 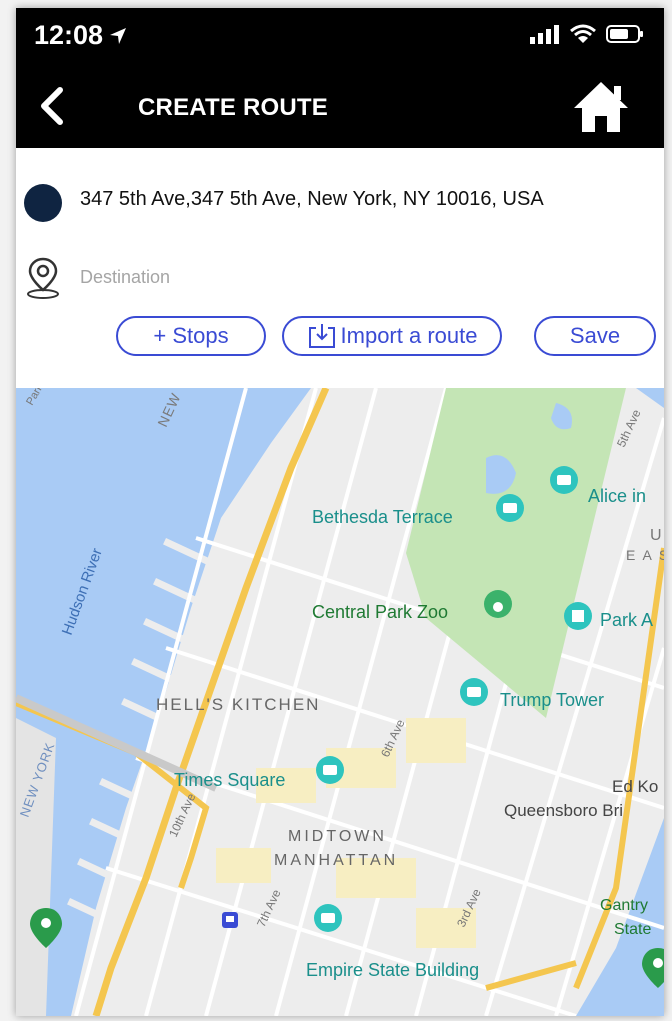 What do you see at coordinates (563, 810) in the screenshot?
I see `label-queensboro-bridge: Queensboro Bri` at bounding box center [563, 810].